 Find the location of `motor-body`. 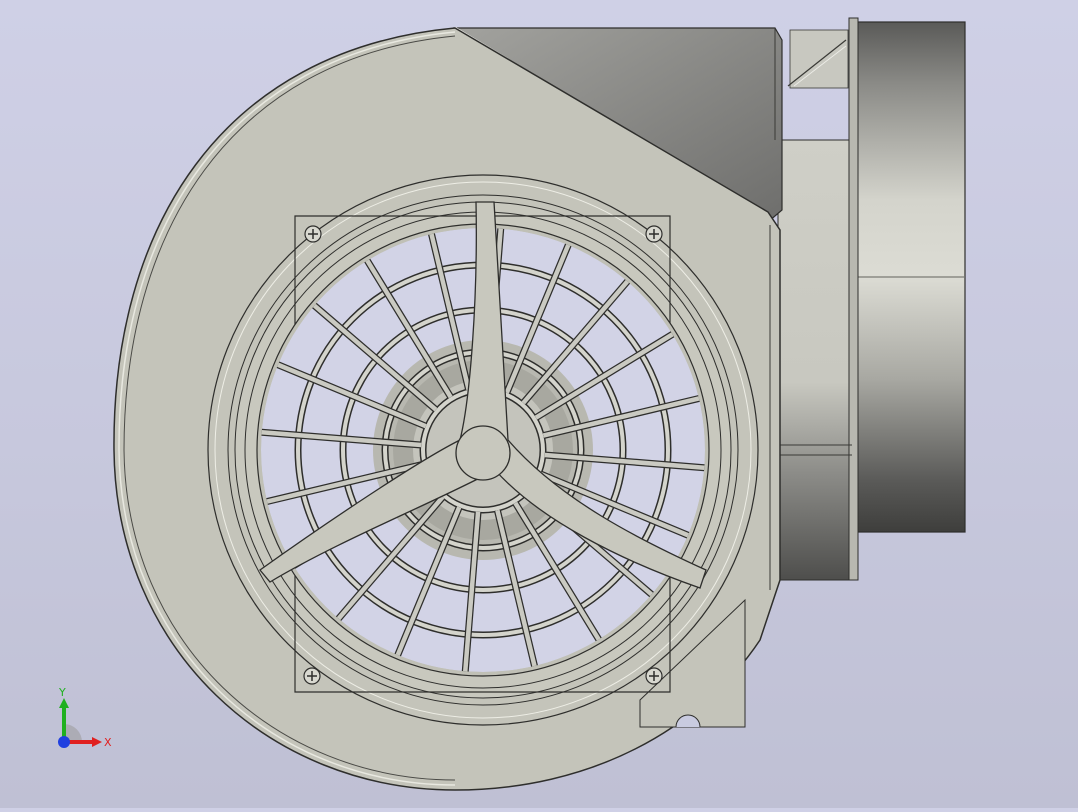

motor-body is located at coordinates (910, 277).